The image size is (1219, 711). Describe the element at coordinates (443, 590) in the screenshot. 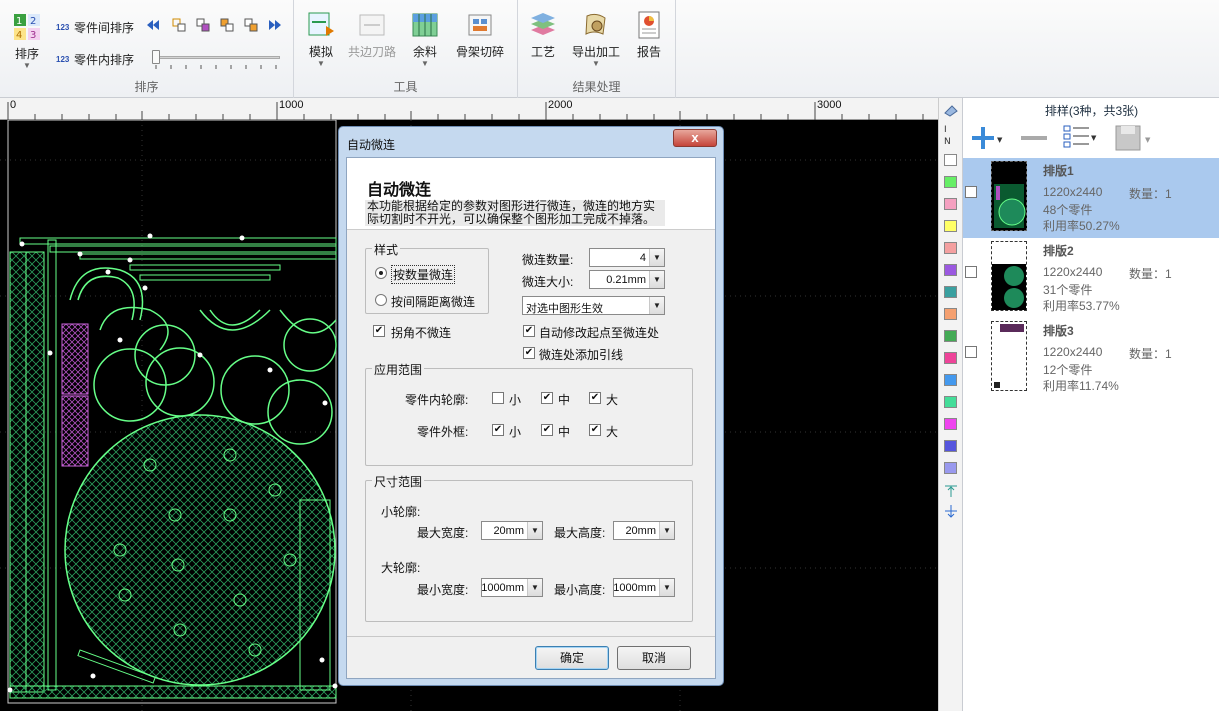

I see `min-width-label: 最小宽度:` at that location.